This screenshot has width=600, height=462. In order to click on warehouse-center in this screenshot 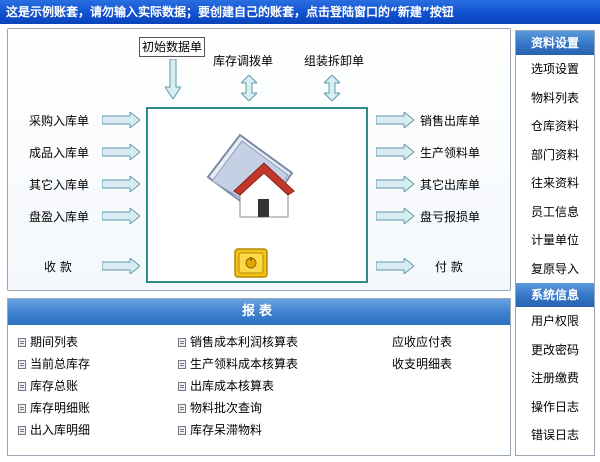, I will do `click(257, 195)`.